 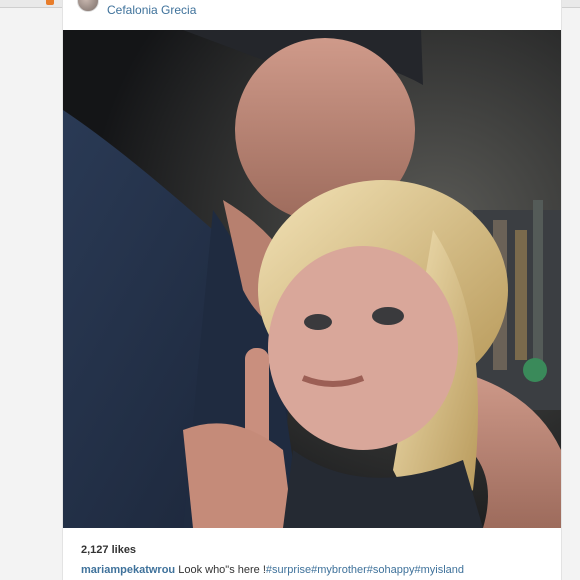 What do you see at coordinates (339, 570) in the screenshot?
I see `hashtag-link: #mybrother` at bounding box center [339, 570].